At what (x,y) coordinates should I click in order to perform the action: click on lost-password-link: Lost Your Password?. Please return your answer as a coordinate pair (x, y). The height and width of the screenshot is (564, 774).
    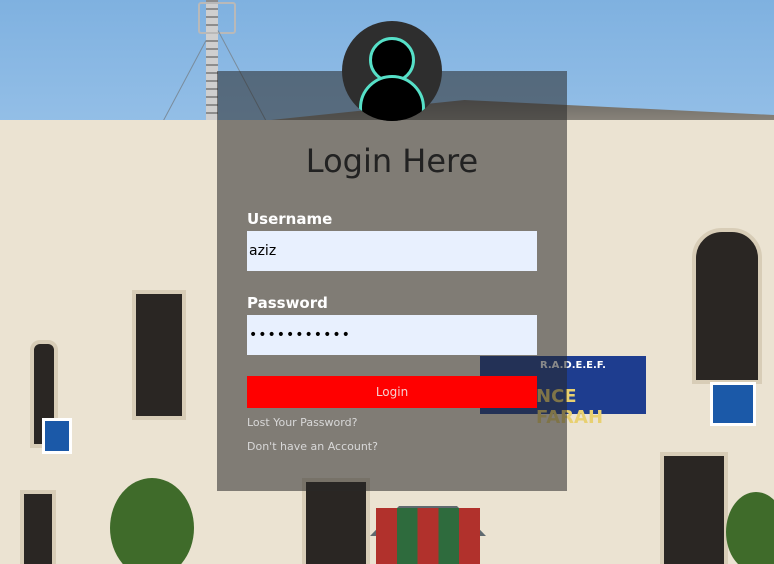
    Looking at the image, I should click on (302, 422).